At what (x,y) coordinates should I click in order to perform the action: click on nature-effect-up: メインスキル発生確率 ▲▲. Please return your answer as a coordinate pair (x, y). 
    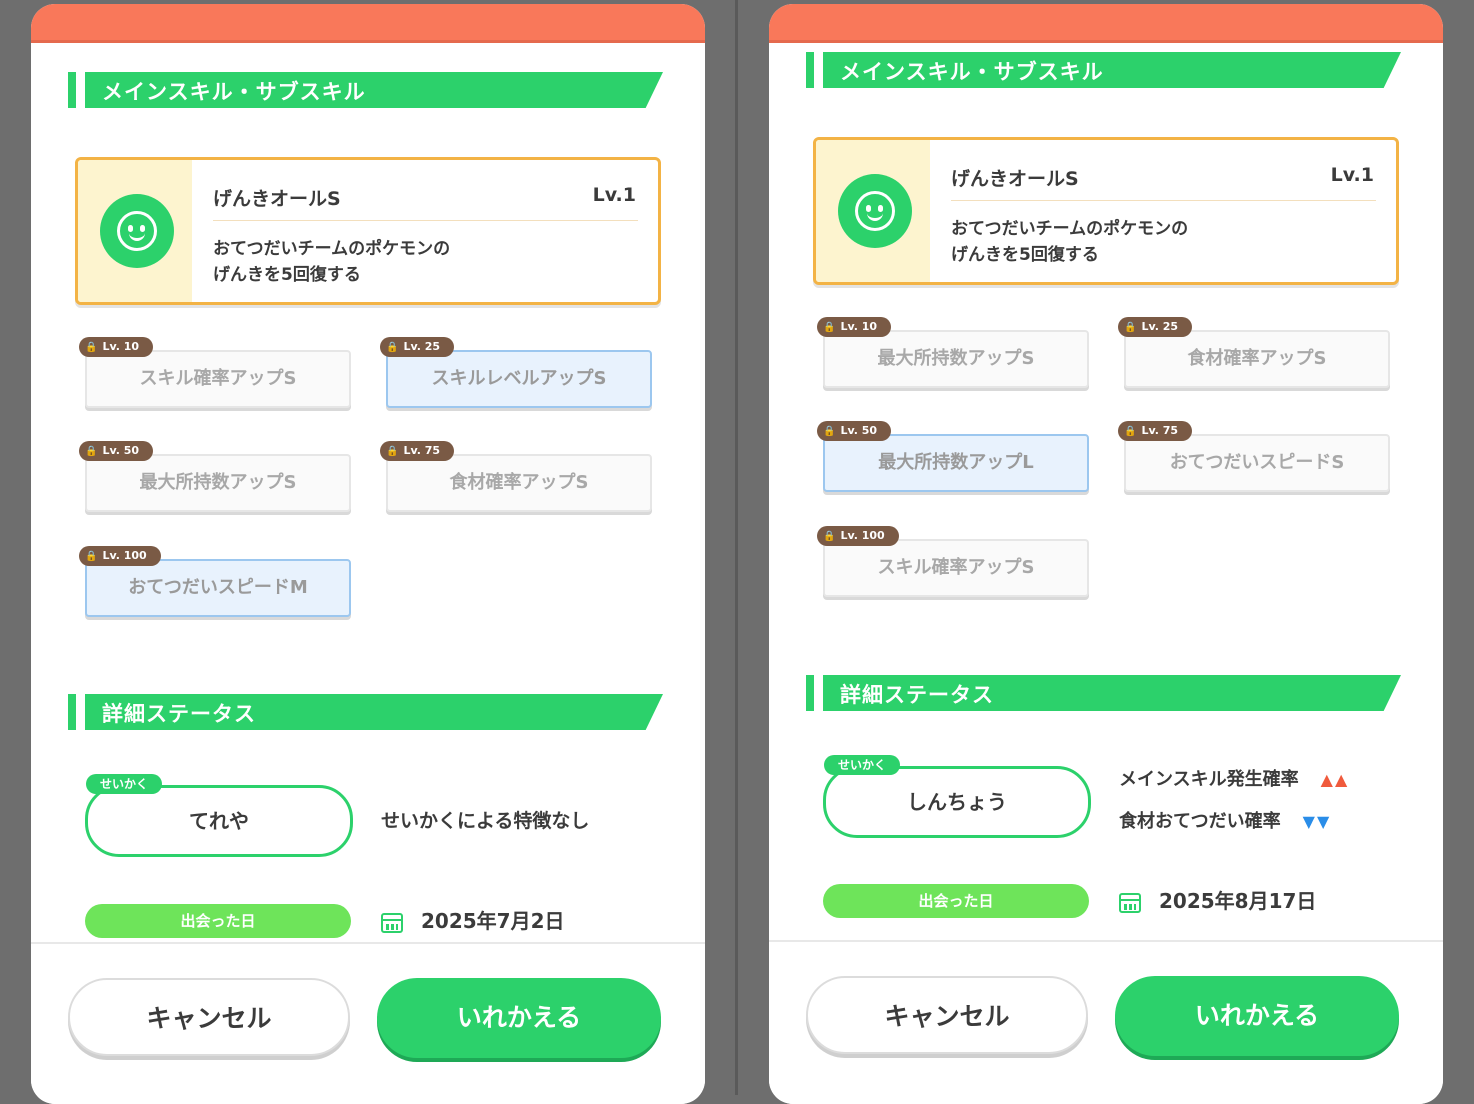
    Looking at the image, I should click on (1234, 779).